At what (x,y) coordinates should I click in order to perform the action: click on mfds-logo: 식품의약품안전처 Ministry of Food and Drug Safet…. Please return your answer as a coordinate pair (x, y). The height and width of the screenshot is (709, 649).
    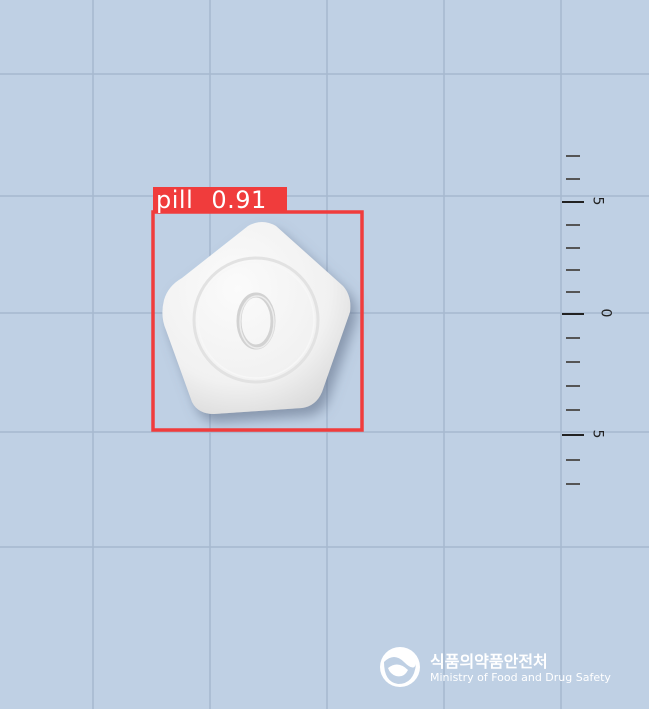
    Looking at the image, I should click on (508, 668).